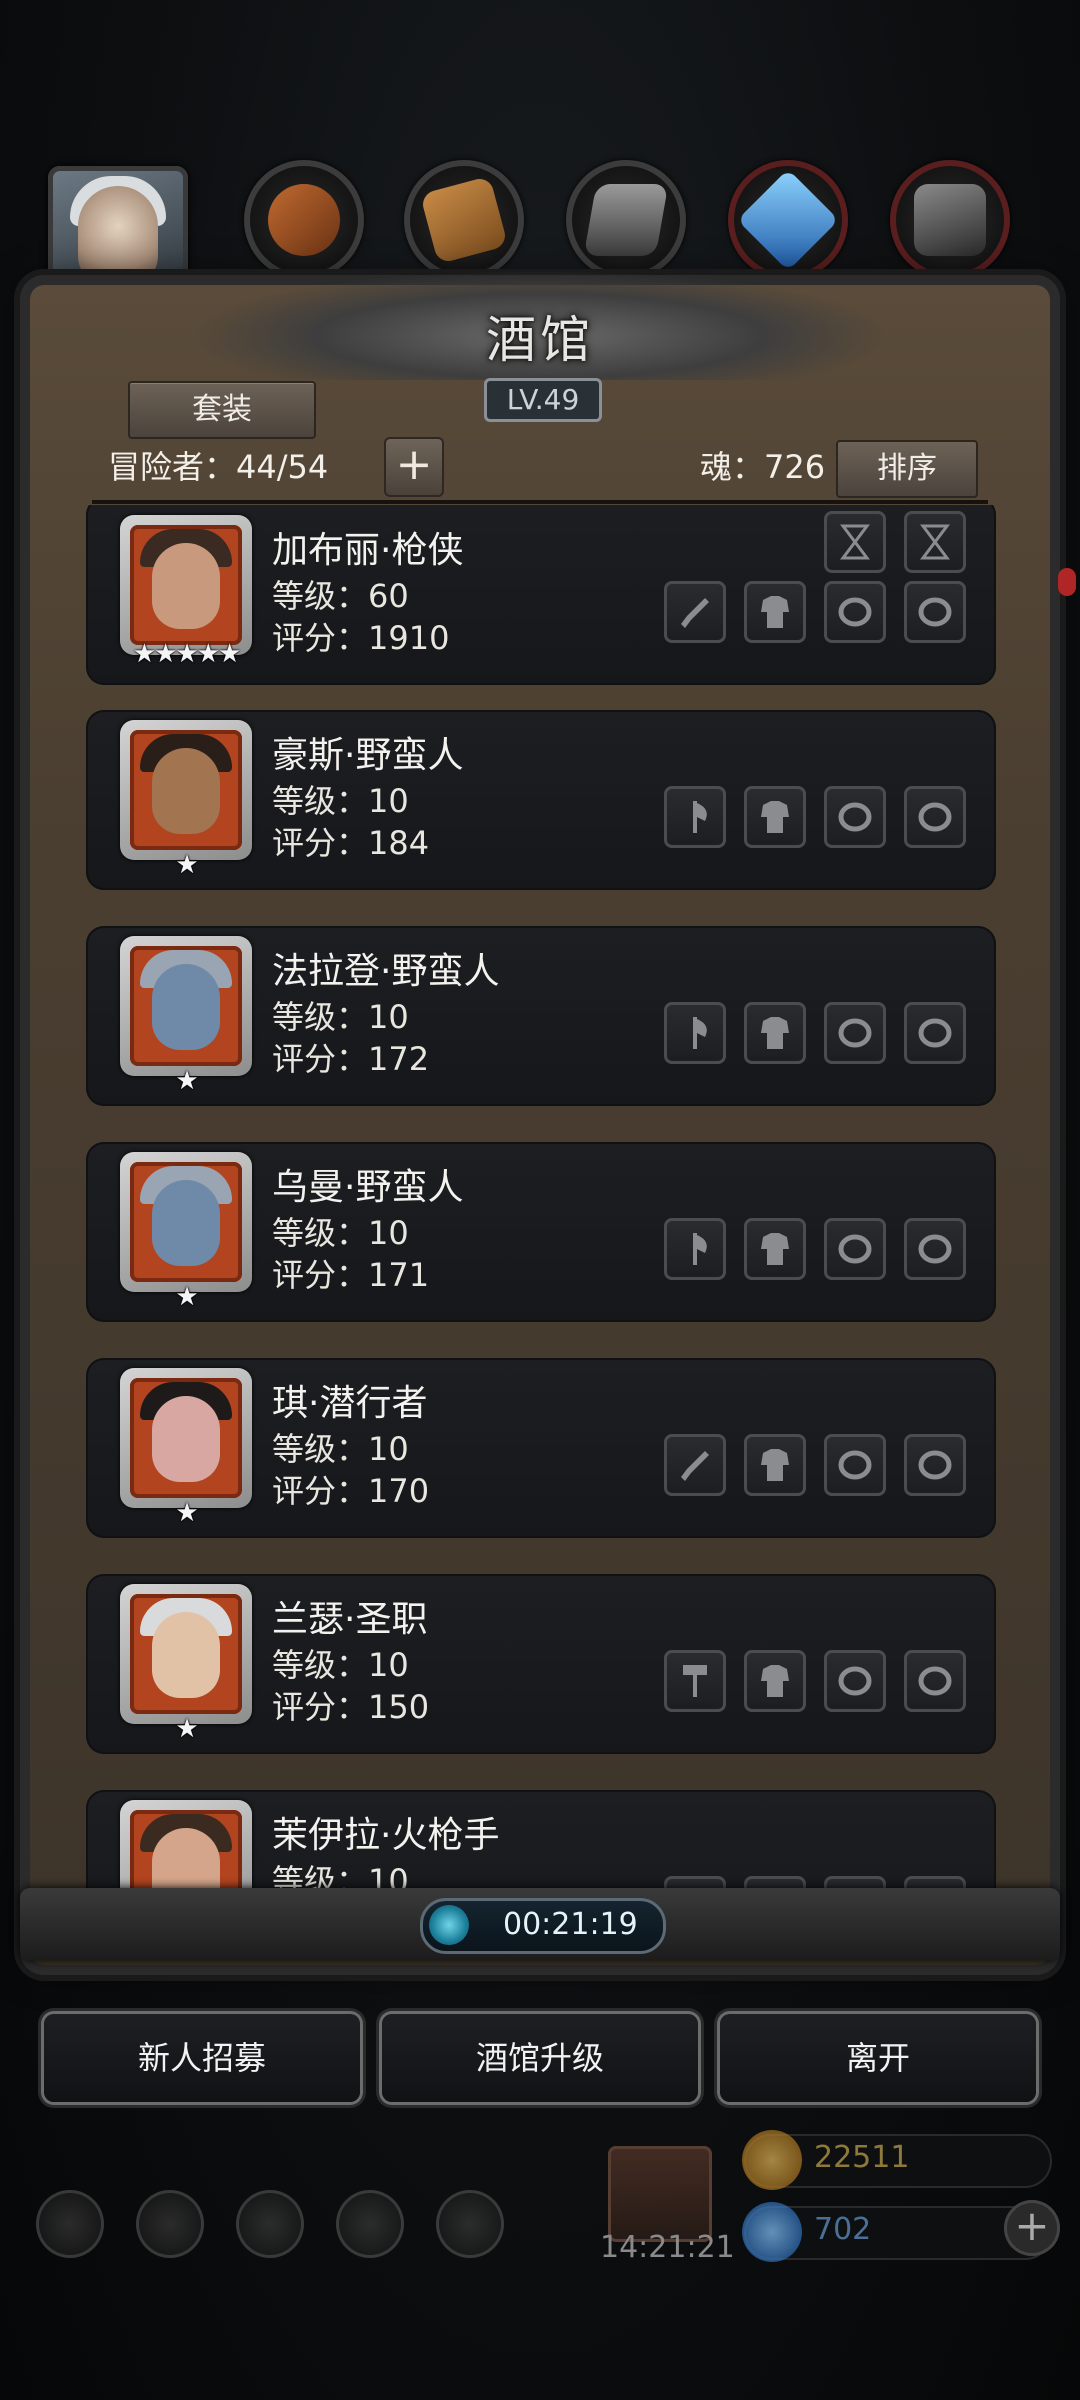 This screenshot has width=1080, height=2400. Describe the element at coordinates (540, 2058) in the screenshot. I see `upgrade-tavern-button: 酒馆升级` at that location.